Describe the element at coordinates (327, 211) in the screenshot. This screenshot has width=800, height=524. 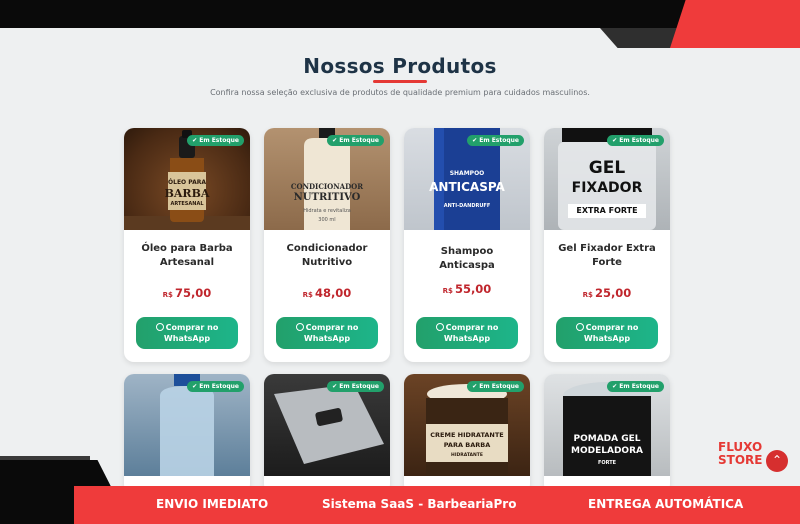
I see `product-label-line: Hidrata e revitaliza` at that location.